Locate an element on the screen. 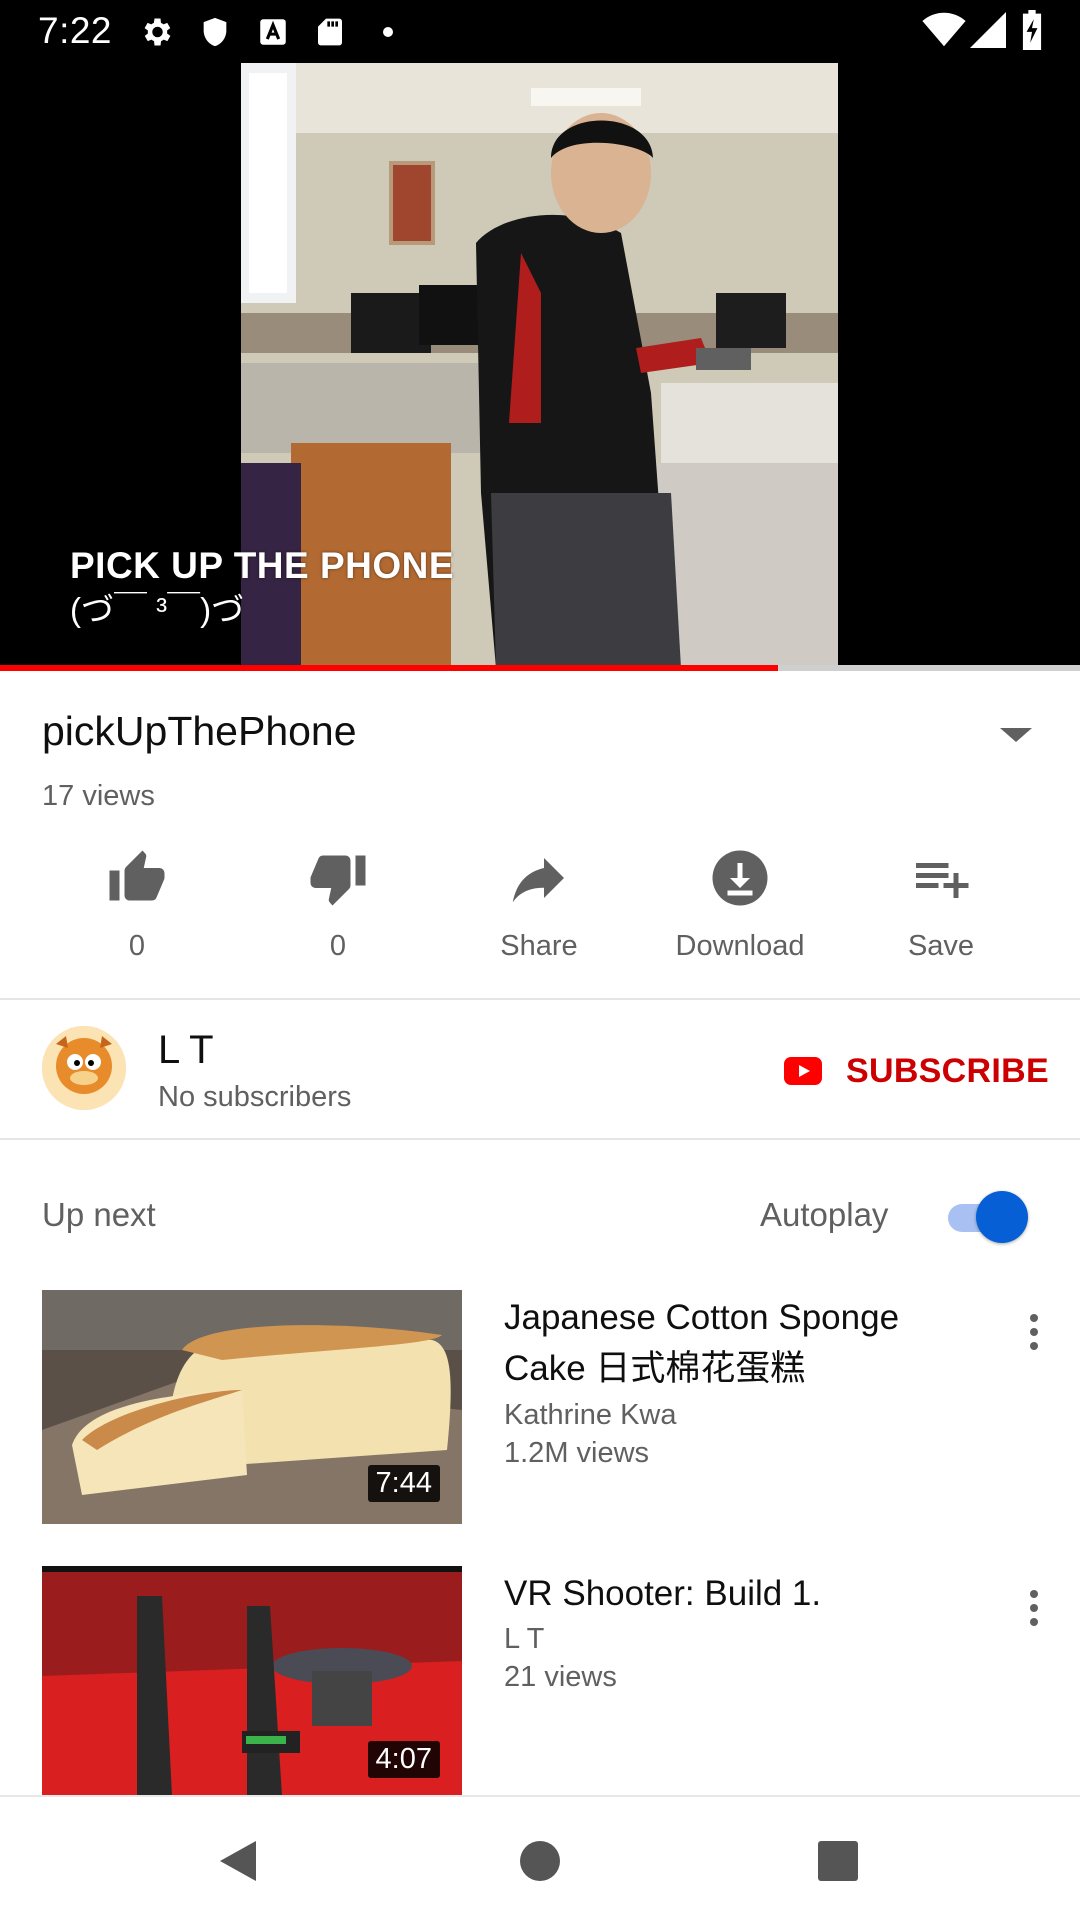 This screenshot has height=1920, width=1080. subscribe-label: SUBSCRIBE is located at coordinates (947, 1070).